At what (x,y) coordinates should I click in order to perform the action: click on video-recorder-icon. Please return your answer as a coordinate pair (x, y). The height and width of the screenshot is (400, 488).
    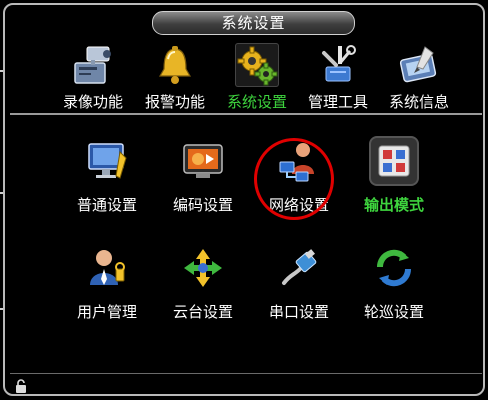
    Looking at the image, I should click on (93, 65).